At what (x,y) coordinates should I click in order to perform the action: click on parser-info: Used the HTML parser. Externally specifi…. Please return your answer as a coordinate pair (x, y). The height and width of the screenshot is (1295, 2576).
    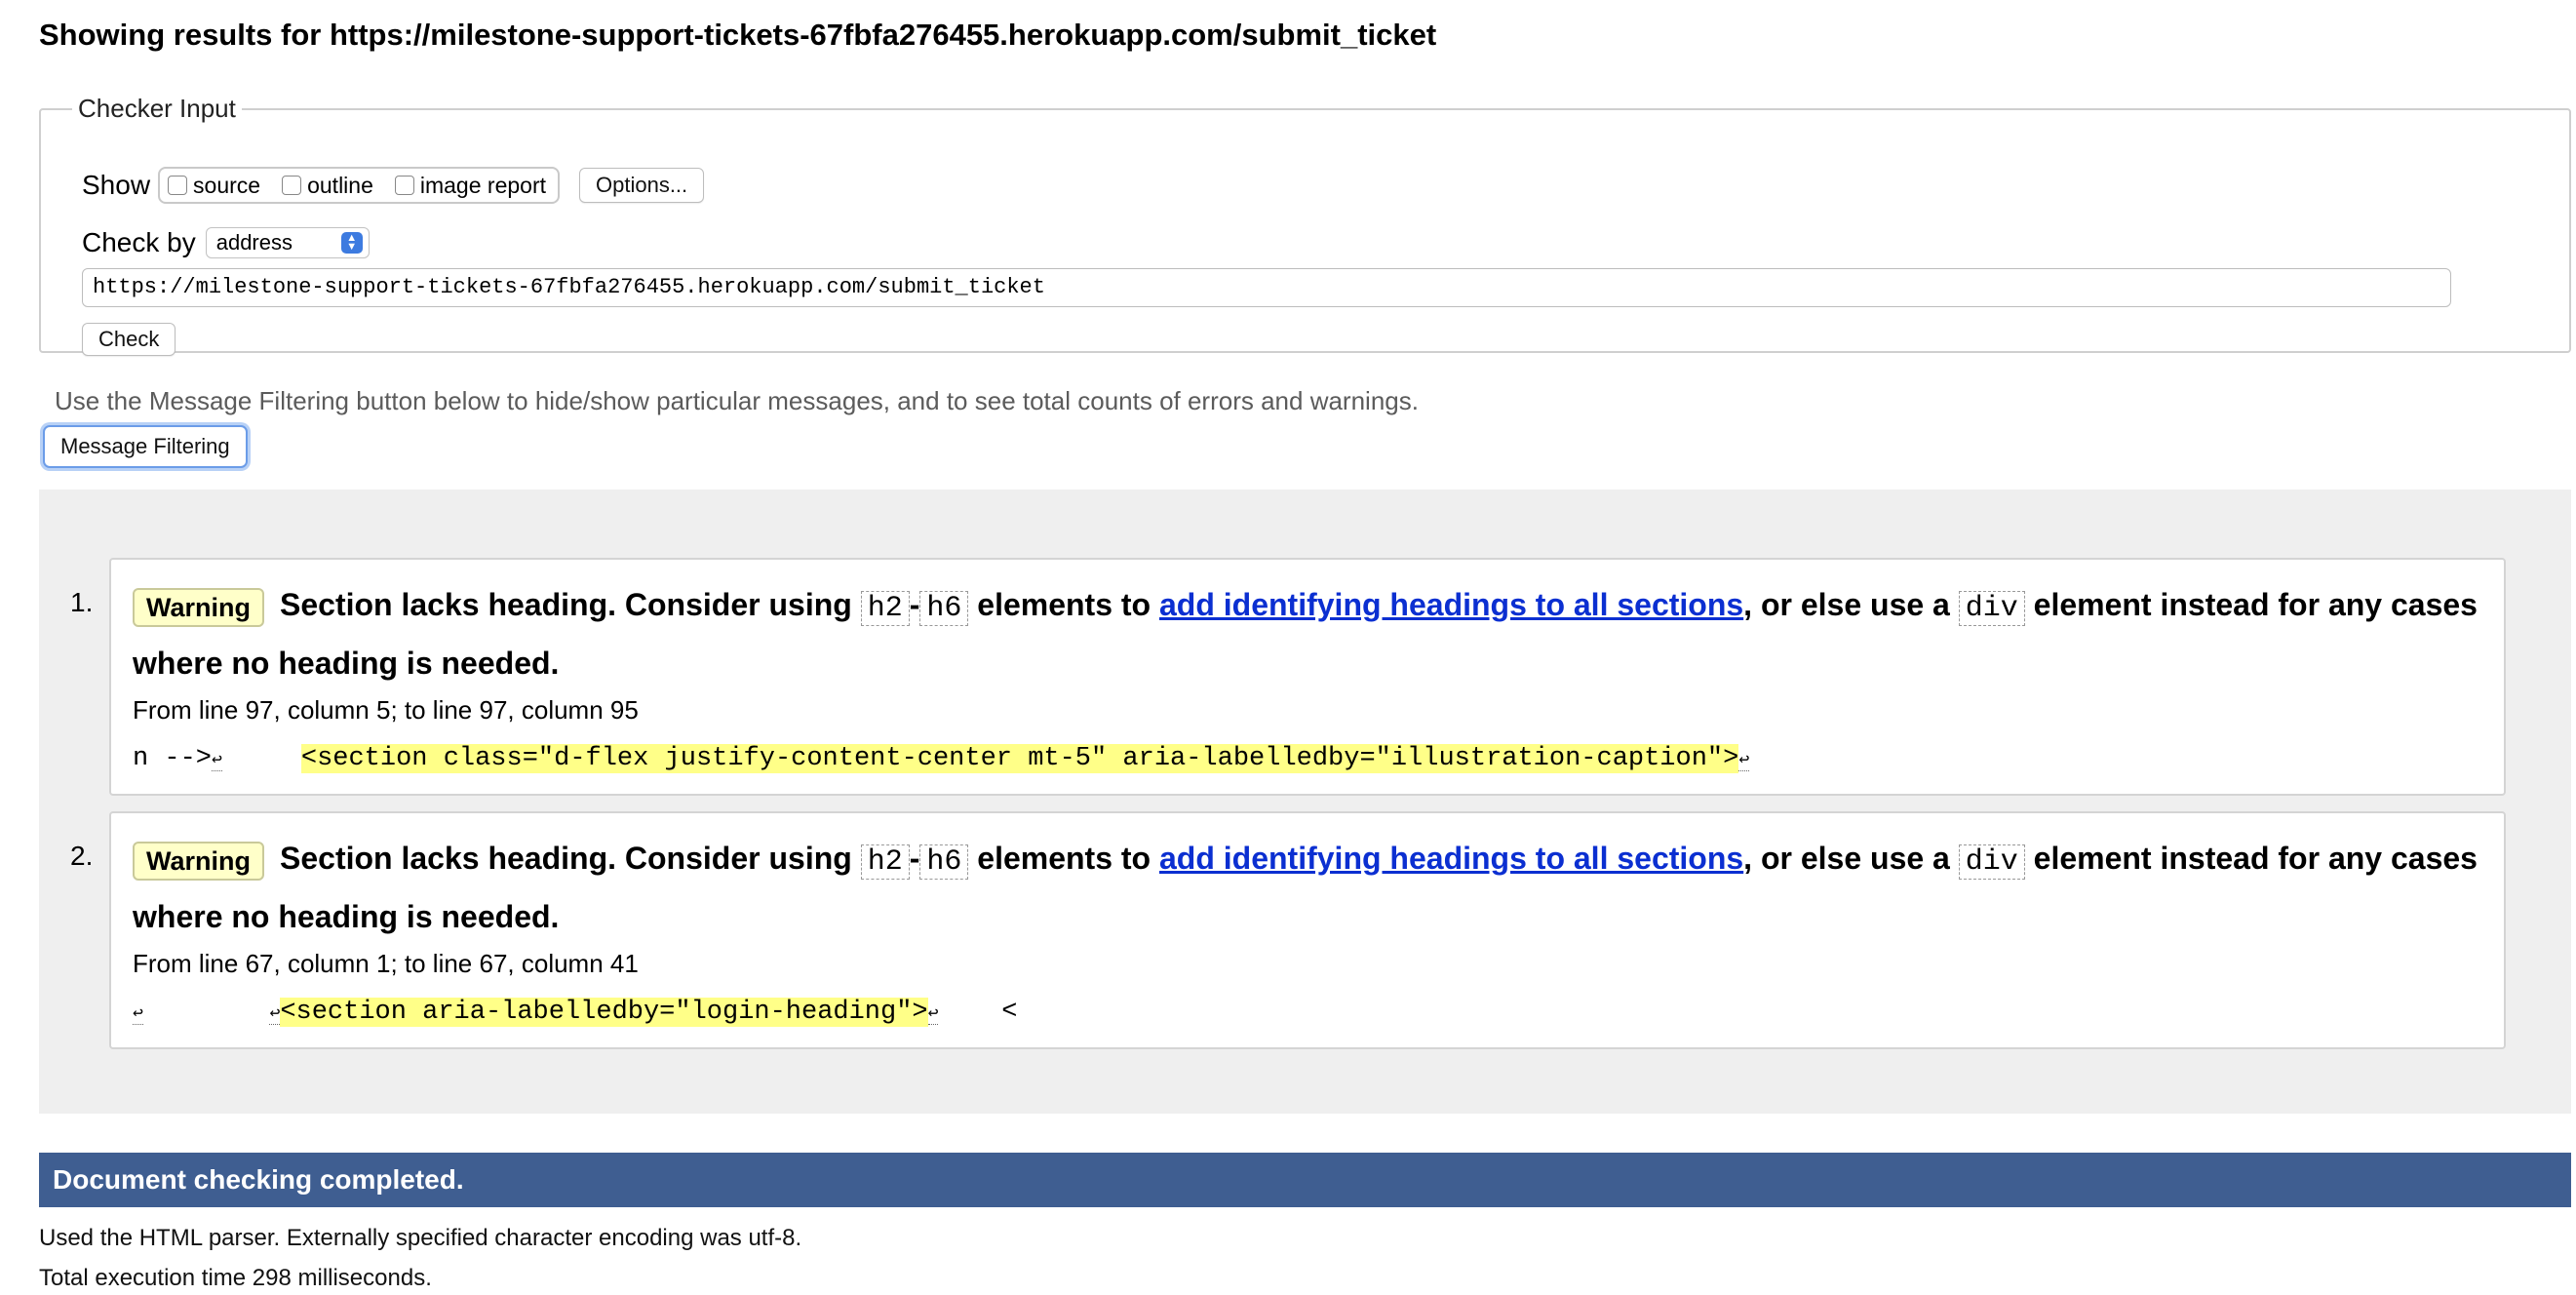
    Looking at the image, I should click on (420, 1238).